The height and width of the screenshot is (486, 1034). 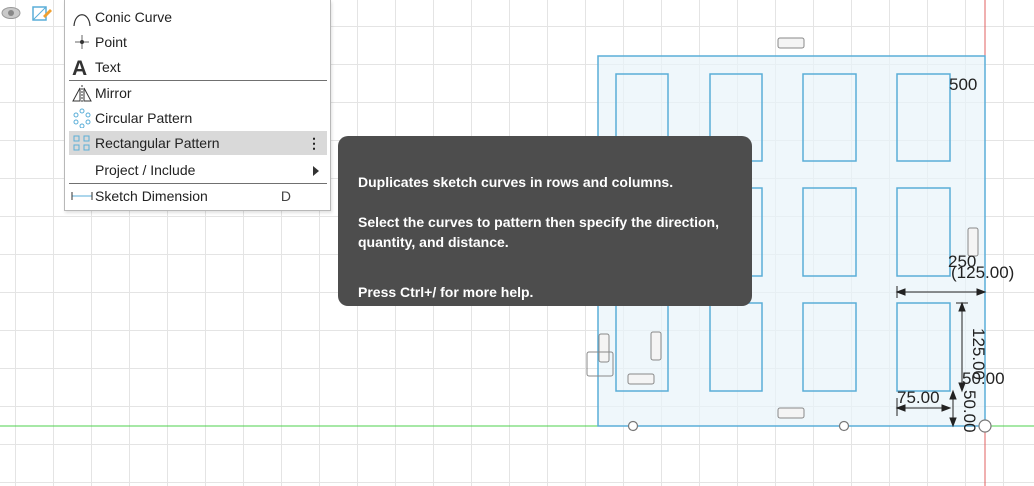 I want to click on menu-item-conic-curve: Conic Curve, so click(x=198, y=17).